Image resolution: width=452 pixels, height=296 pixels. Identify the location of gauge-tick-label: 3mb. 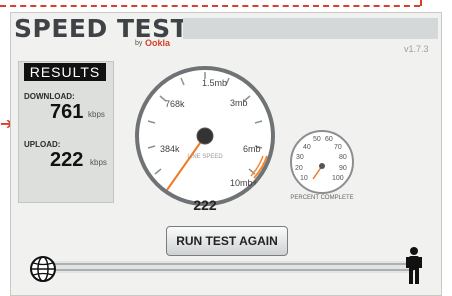
(239, 103).